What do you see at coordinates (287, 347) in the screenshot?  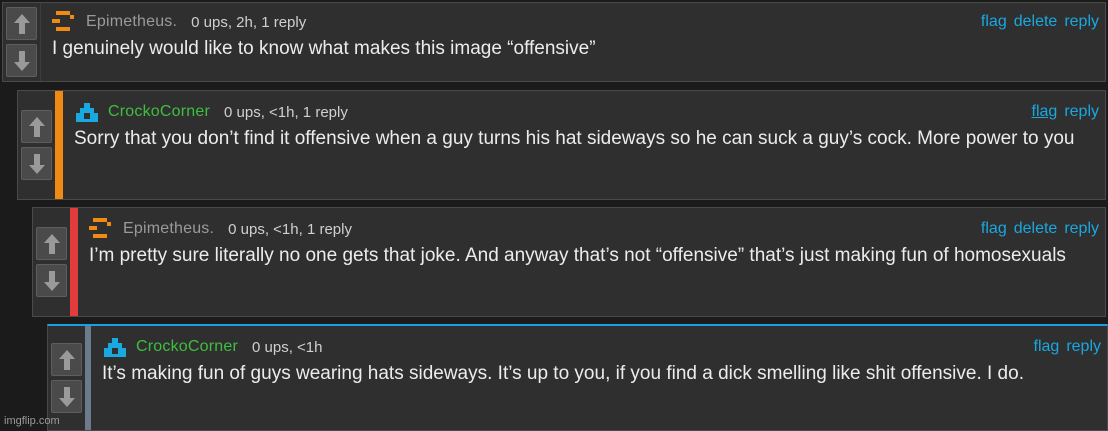 I see `comment-meta: 0 ups, <1h` at bounding box center [287, 347].